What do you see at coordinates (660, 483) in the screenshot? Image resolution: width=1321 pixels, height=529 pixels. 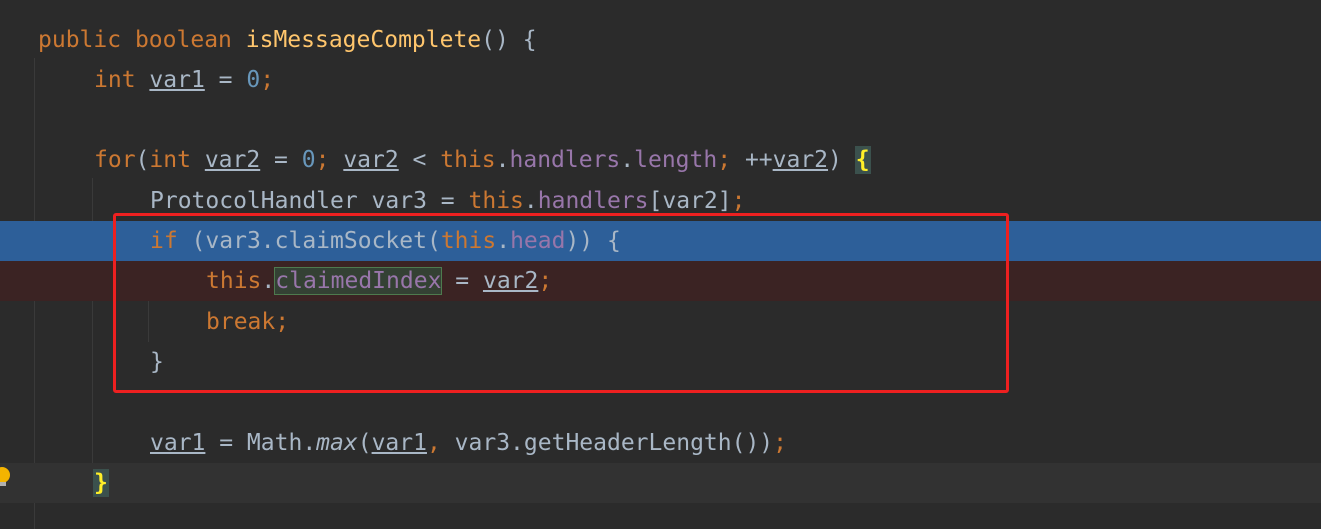 I see `code-line-close-for: }` at bounding box center [660, 483].